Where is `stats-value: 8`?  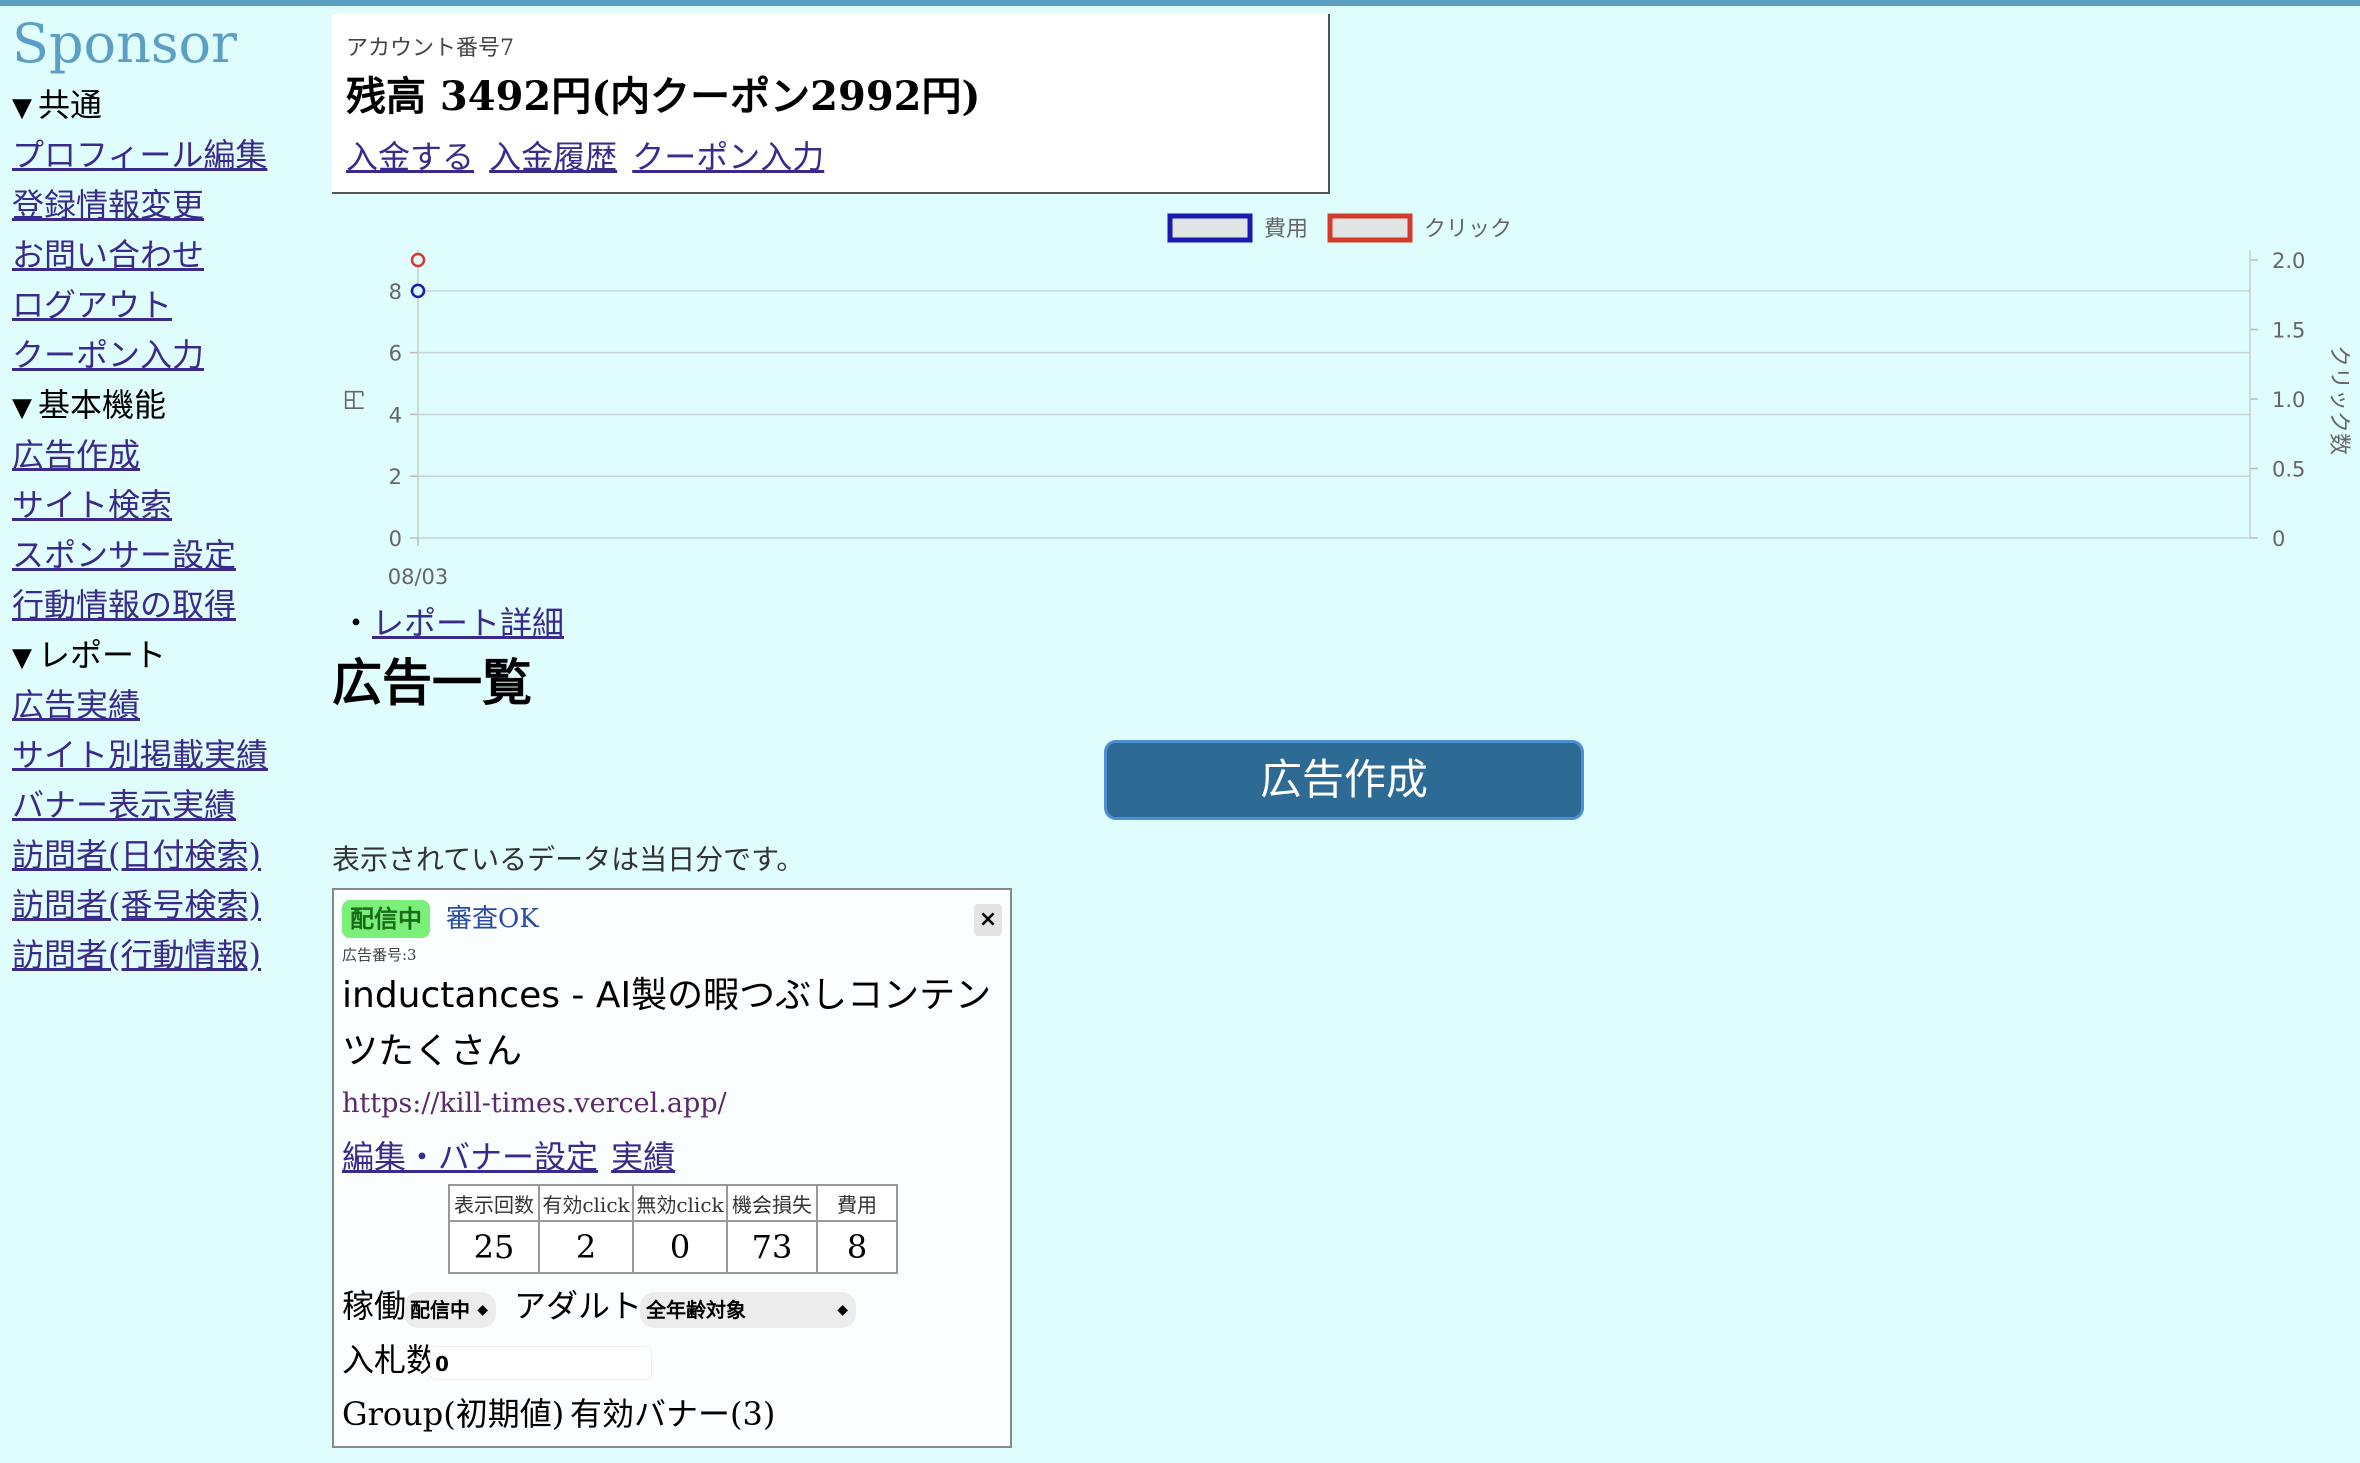 stats-value: 8 is located at coordinates (857, 1247).